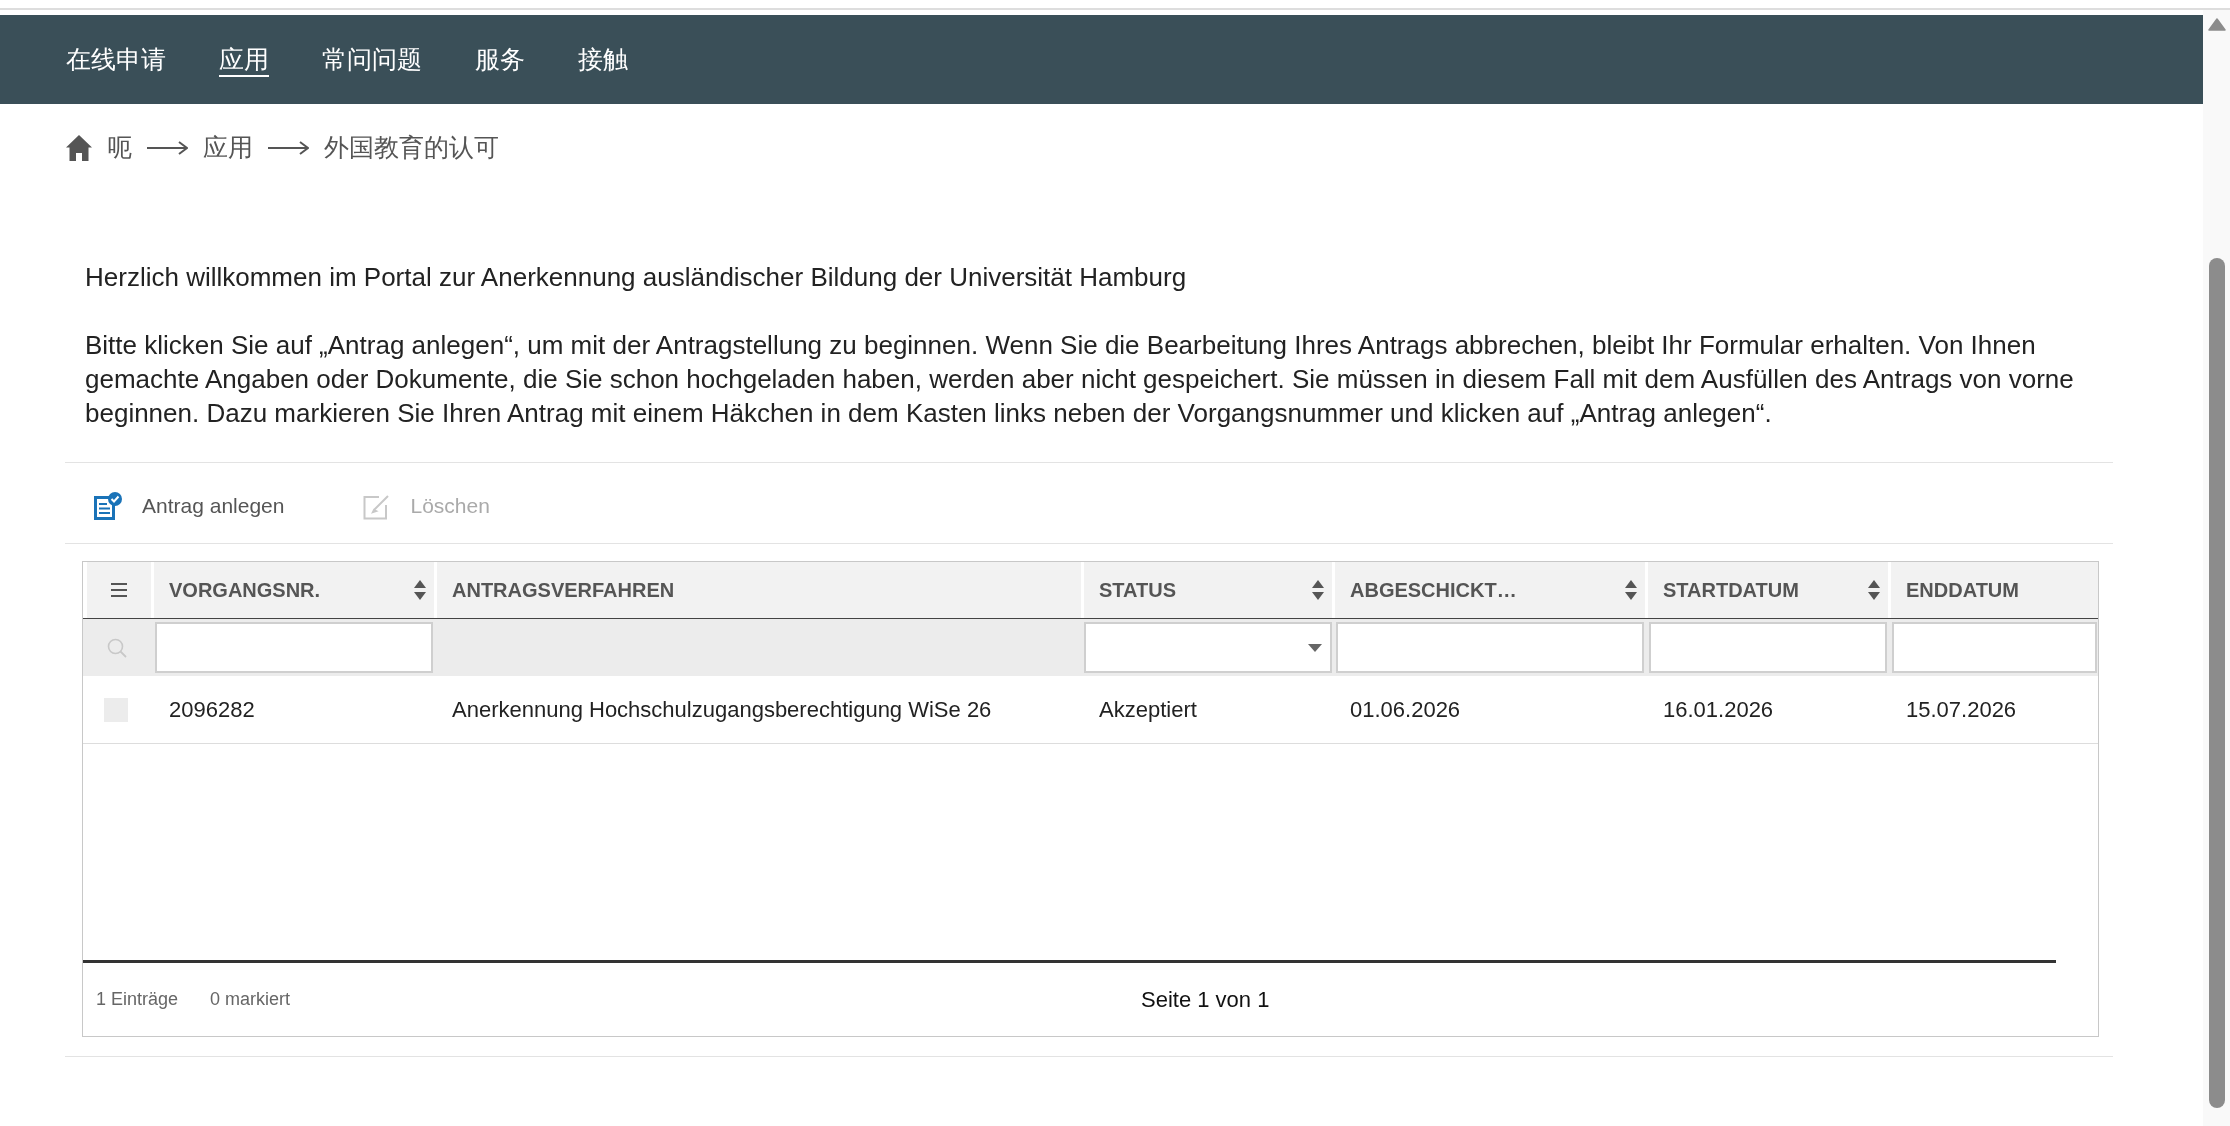 This screenshot has width=2230, height=1126. I want to click on nav-link: 常问问题, so click(372, 59).